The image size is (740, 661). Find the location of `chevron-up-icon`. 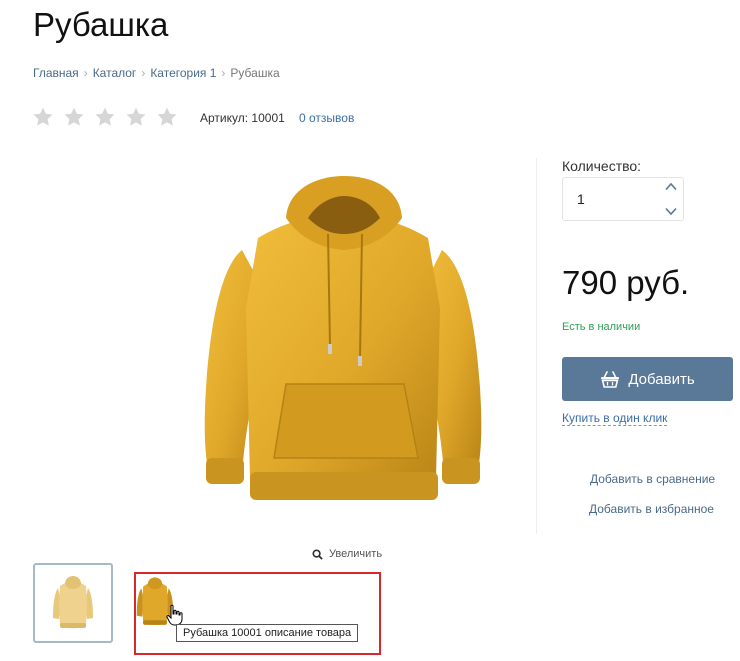

chevron-up-icon is located at coordinates (671, 186).